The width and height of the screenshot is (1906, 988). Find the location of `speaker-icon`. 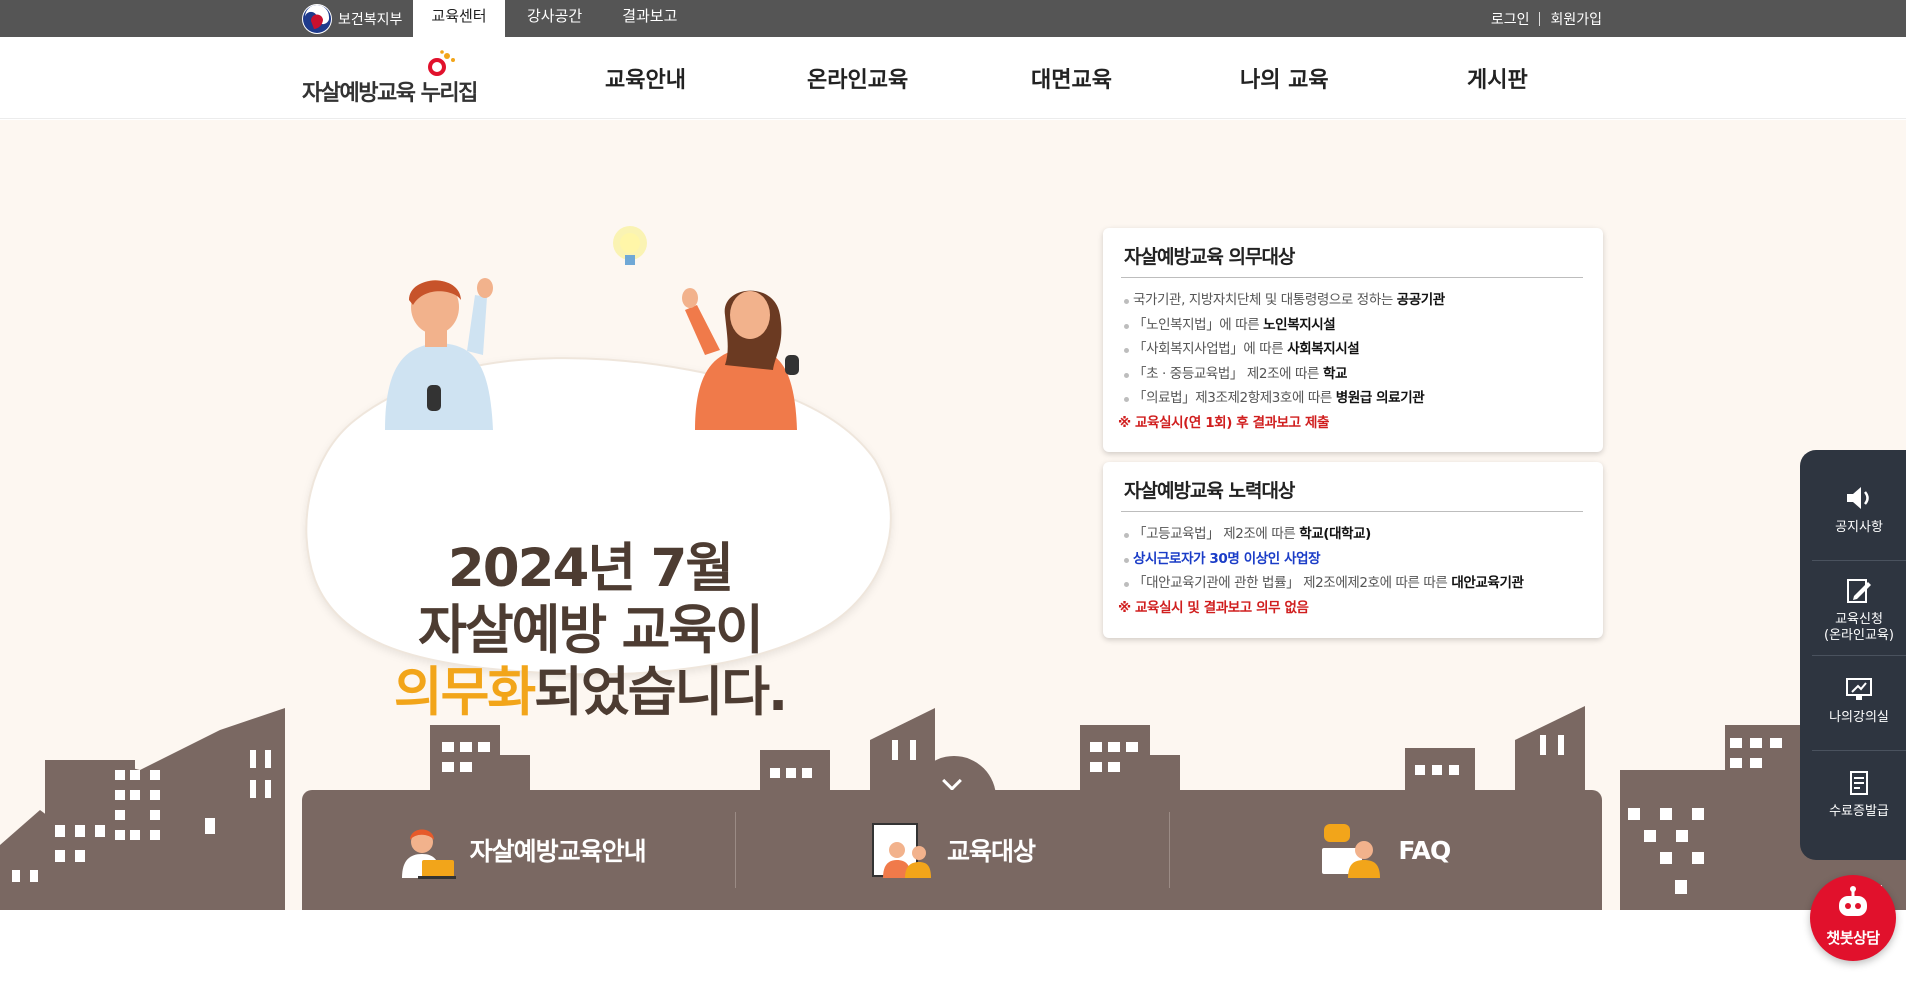

speaker-icon is located at coordinates (1858, 498).